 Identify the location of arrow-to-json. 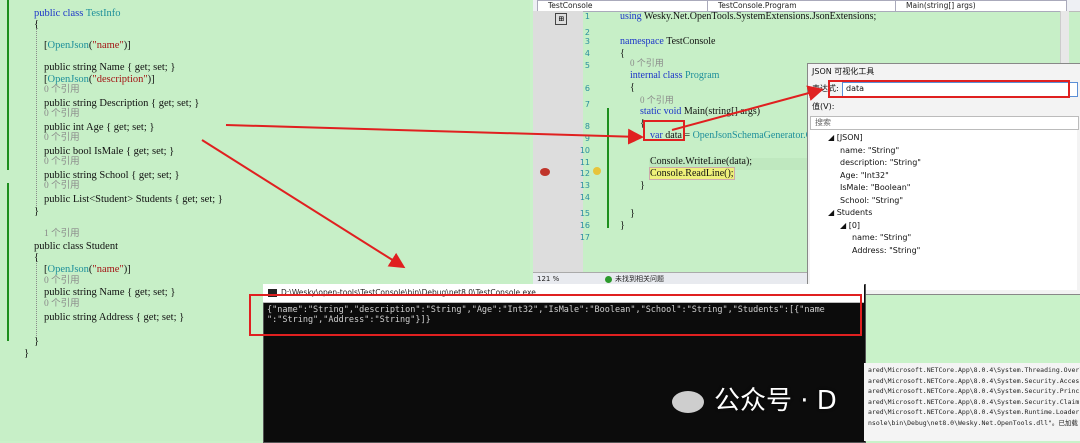
(747, 108).